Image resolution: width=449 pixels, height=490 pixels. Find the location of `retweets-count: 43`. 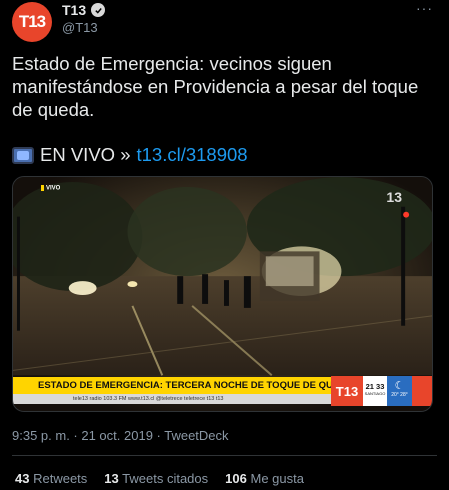

retweets-count: 43 is located at coordinates (22, 478).